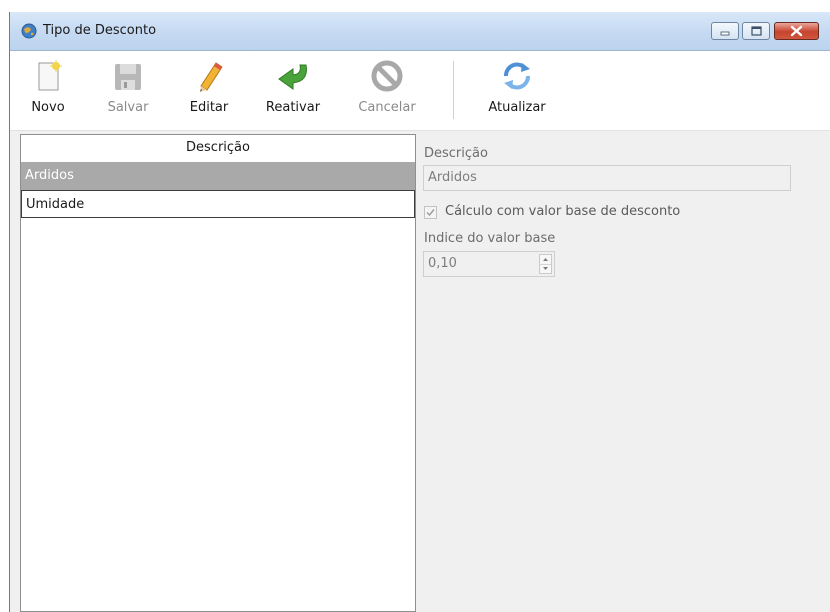  I want to click on triangle-up-icon, so click(545, 259).